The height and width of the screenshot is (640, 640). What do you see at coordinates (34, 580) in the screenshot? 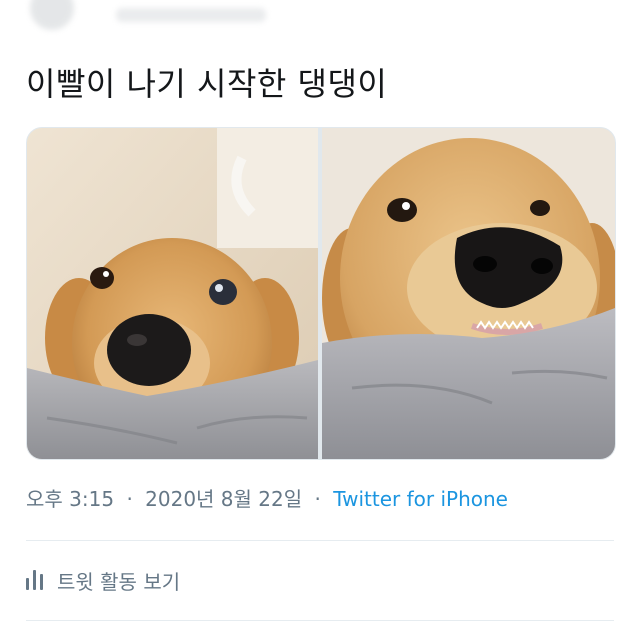
I see `bar-chart-icon` at bounding box center [34, 580].